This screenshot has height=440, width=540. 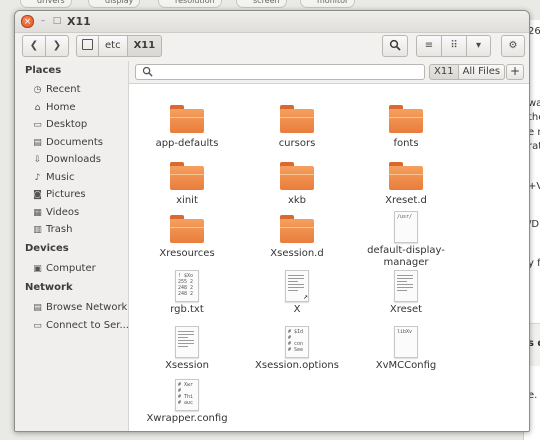 What do you see at coordinates (113, 46) in the screenshot?
I see `breadcrumb-item-etc: etc` at bounding box center [113, 46].